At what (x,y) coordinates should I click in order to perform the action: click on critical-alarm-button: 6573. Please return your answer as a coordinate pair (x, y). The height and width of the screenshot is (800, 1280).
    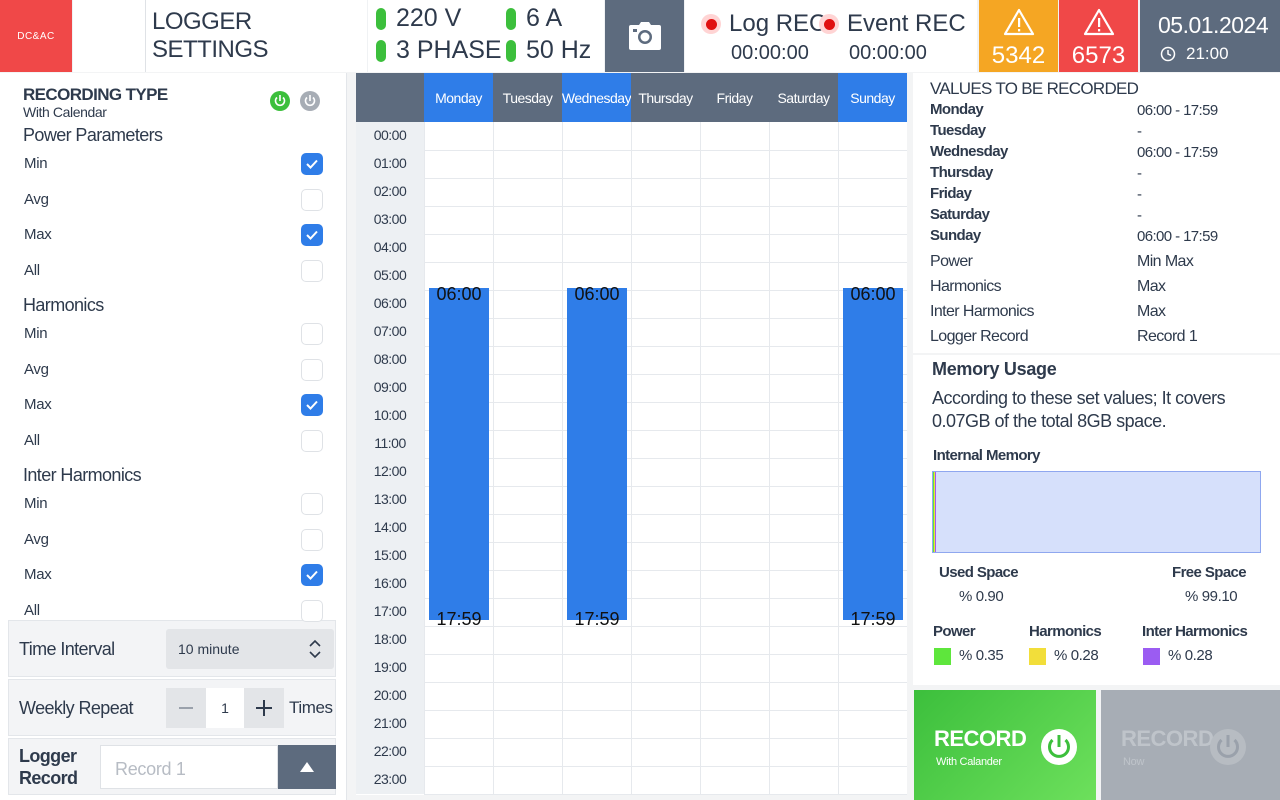
    Looking at the image, I should click on (1098, 36).